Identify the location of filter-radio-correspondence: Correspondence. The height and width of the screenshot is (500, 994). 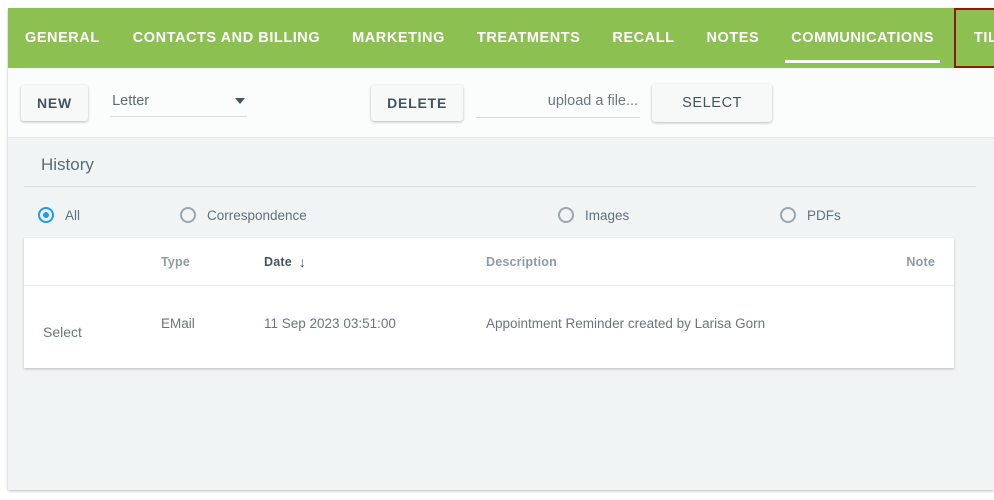
(369, 215).